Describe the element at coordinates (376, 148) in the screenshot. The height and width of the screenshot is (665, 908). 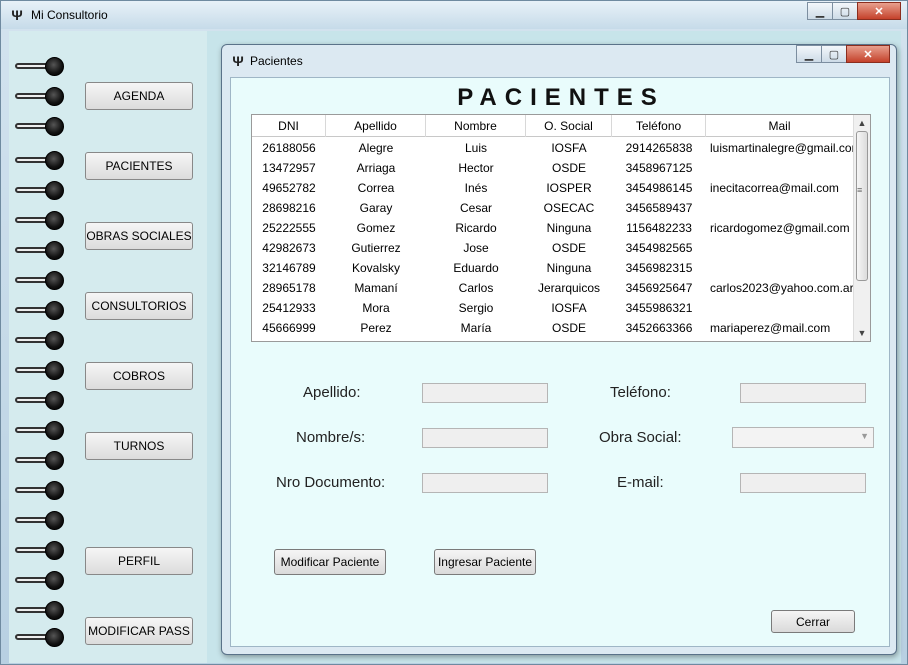
I see `cell-apellido: Alegre` at that location.